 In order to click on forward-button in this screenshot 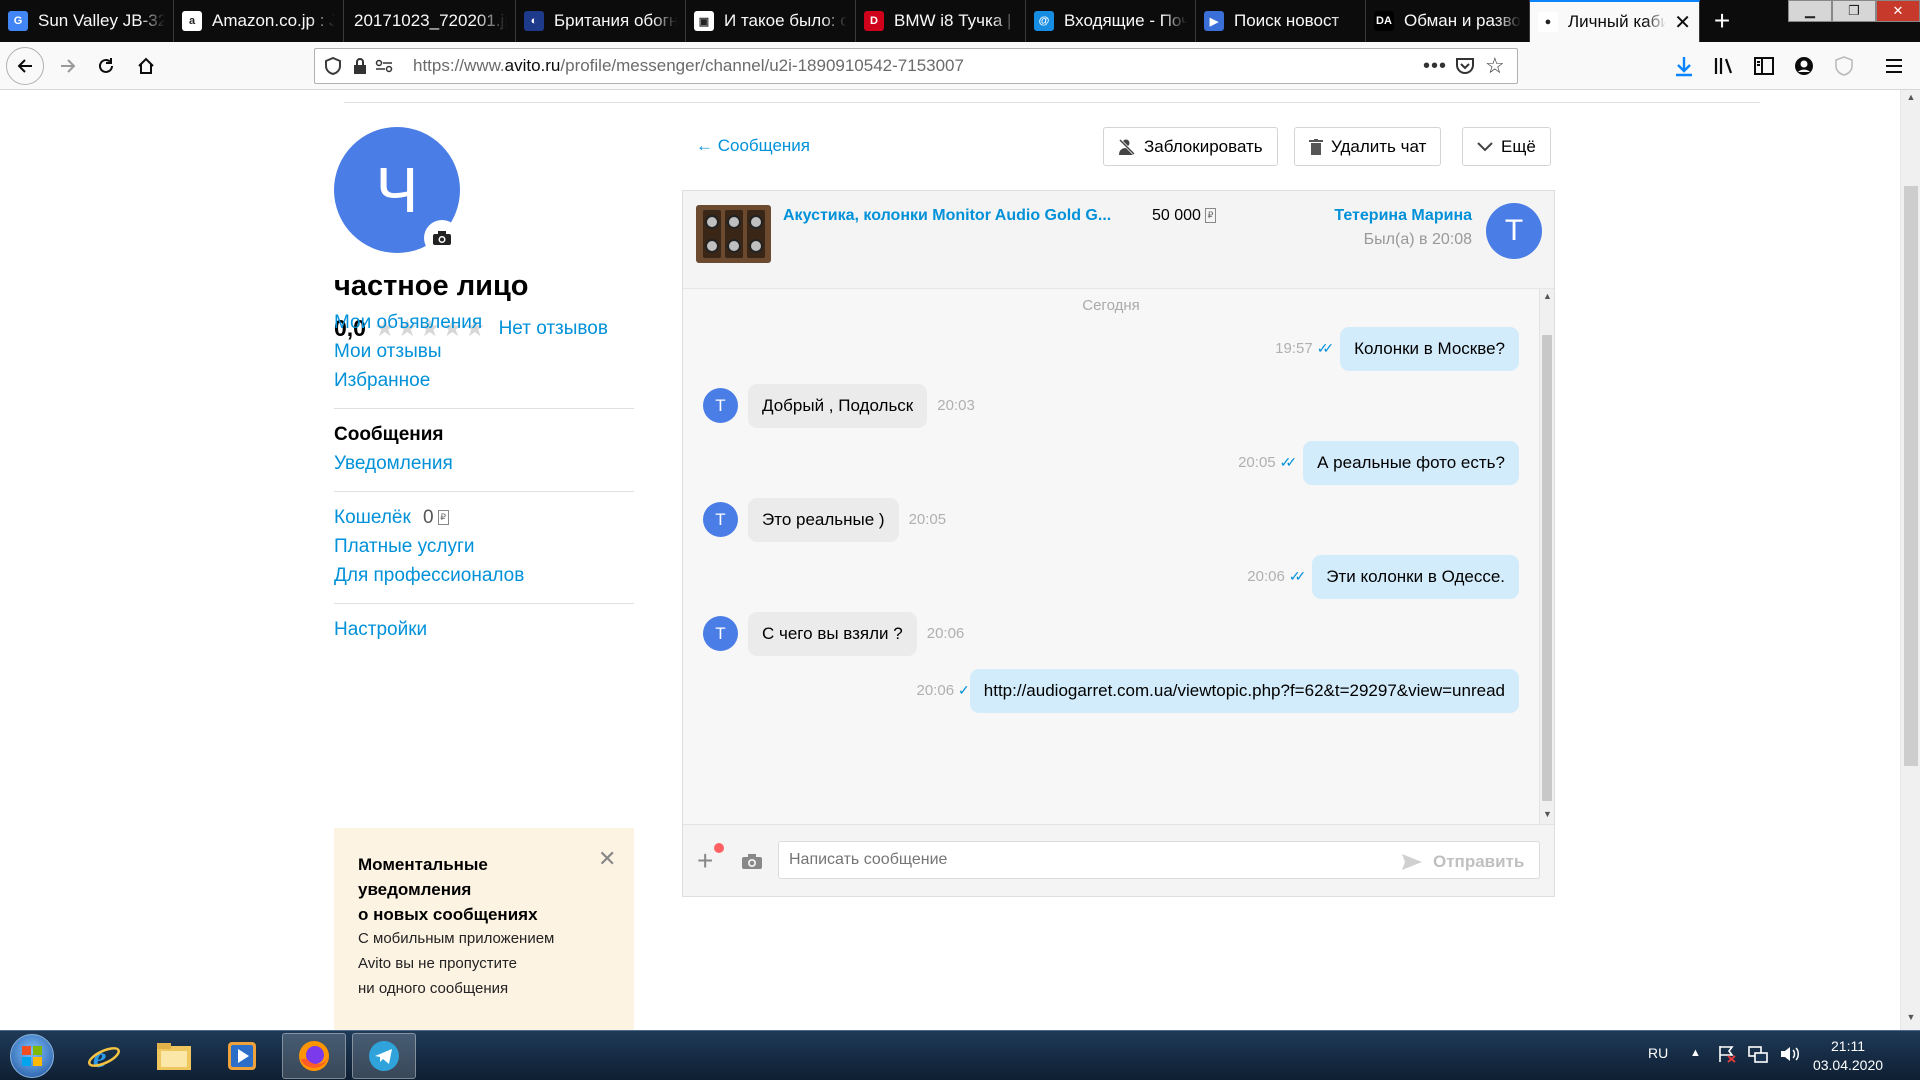, I will do `click(68, 66)`.